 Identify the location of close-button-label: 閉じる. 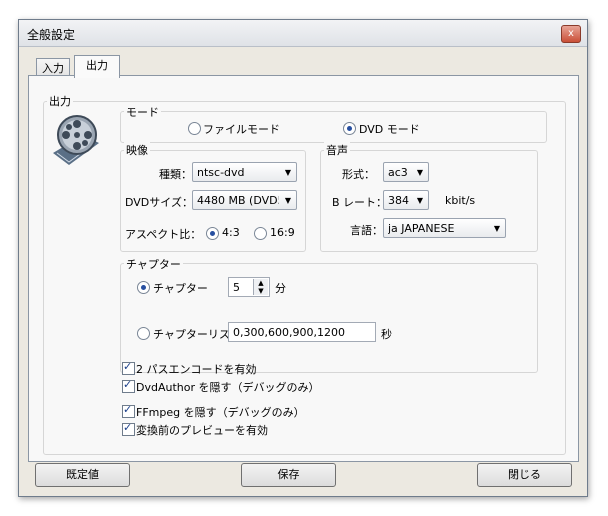
(524, 474).